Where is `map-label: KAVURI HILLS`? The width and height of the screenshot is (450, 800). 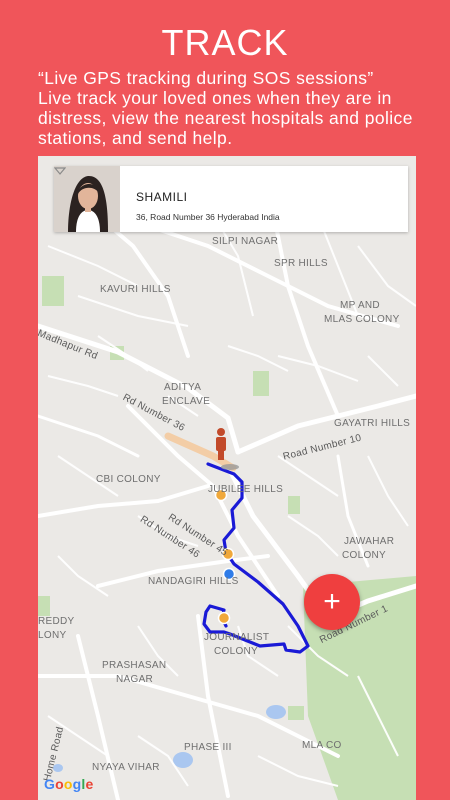 map-label: KAVURI HILLS is located at coordinates (135, 289).